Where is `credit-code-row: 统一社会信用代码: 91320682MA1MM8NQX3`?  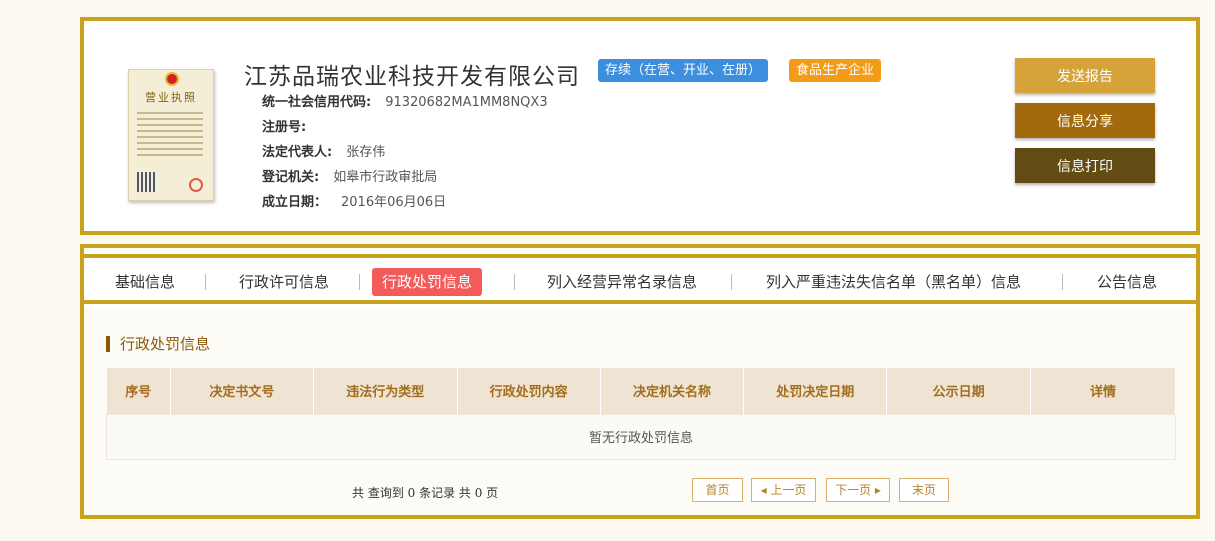 credit-code-row: 统一社会信用代码: 91320682MA1MM8NQX3 is located at coordinates (405, 100).